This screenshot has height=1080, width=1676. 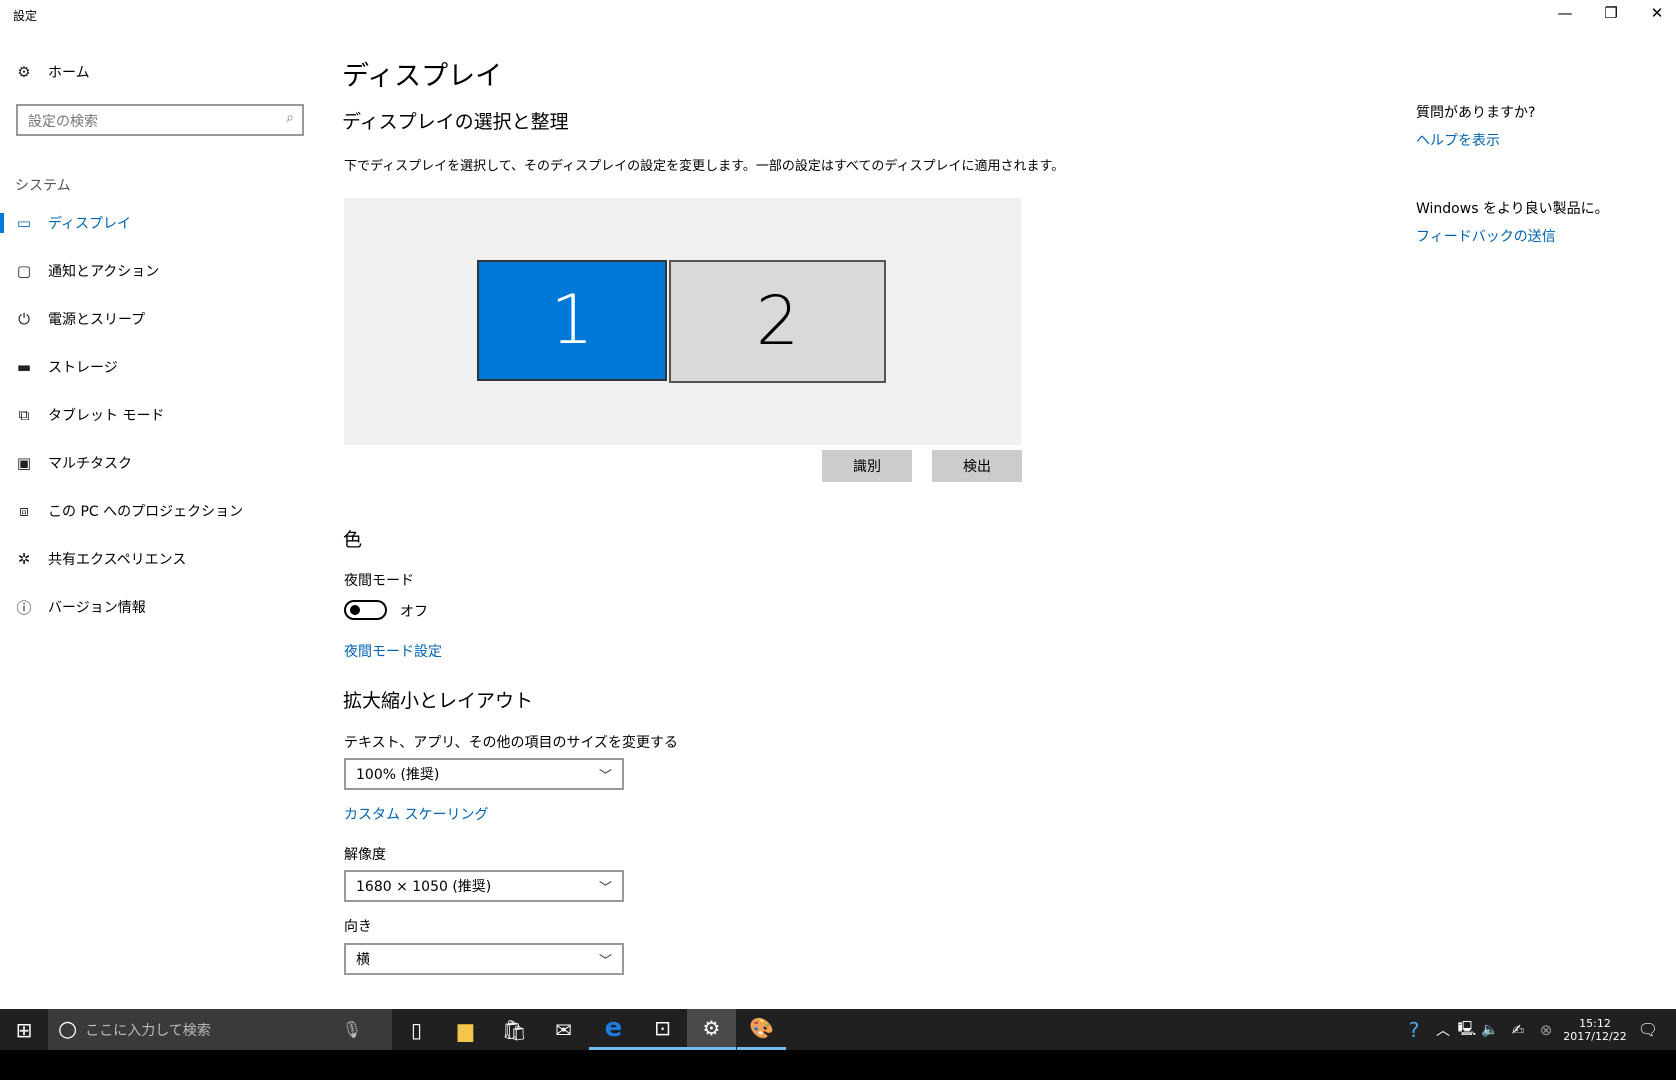 What do you see at coordinates (24, 463) in the screenshot?
I see `multitask-icon: ▣` at bounding box center [24, 463].